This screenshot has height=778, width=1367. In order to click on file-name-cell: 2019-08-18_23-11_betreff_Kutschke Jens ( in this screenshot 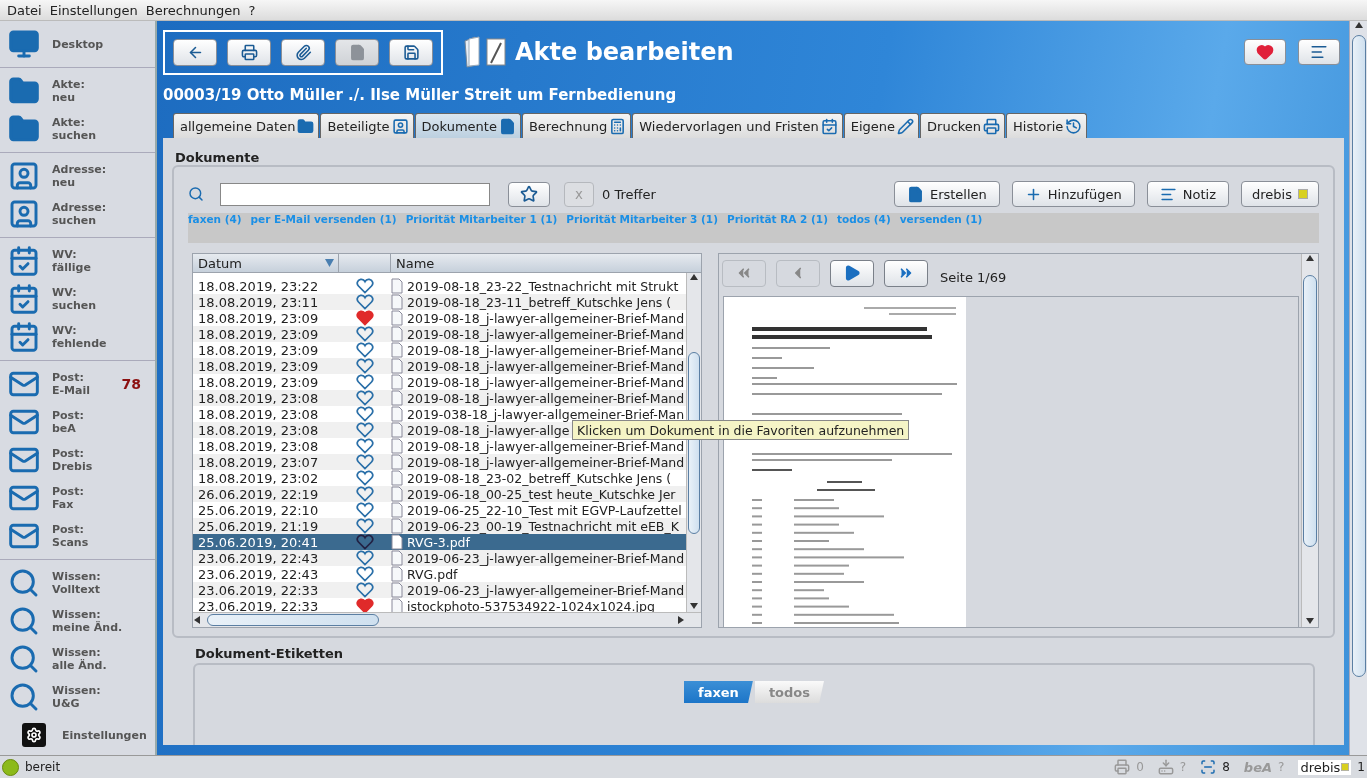, I will do `click(539, 302)`.